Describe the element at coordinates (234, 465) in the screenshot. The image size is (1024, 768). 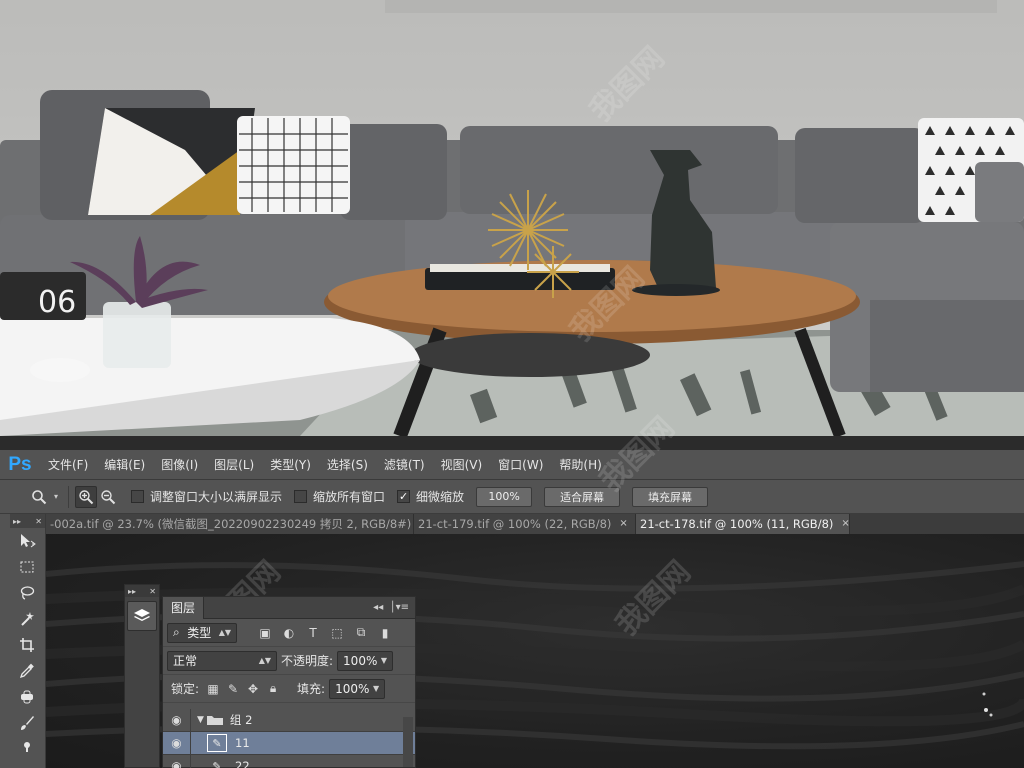
I see `menu-layer: 图层(L)` at that location.